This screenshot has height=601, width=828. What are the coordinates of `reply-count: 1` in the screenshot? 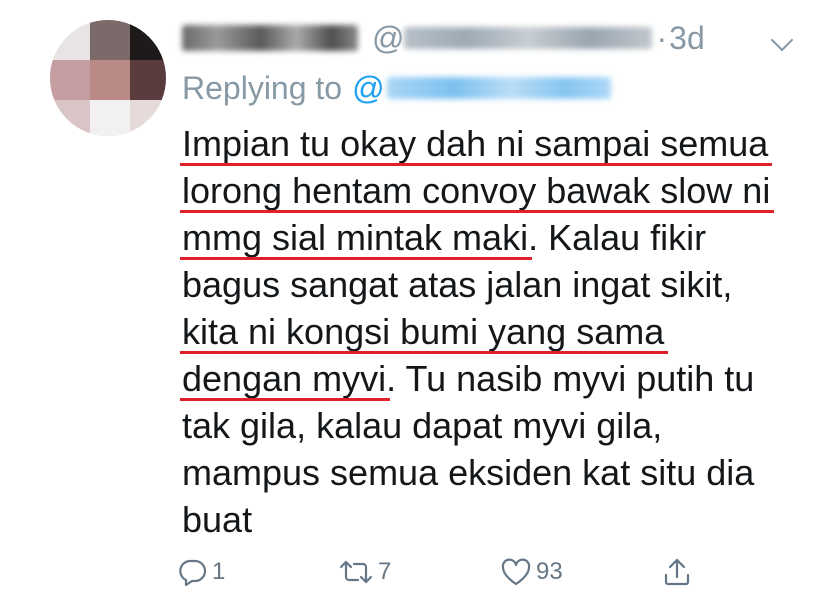 It's located at (219, 571).